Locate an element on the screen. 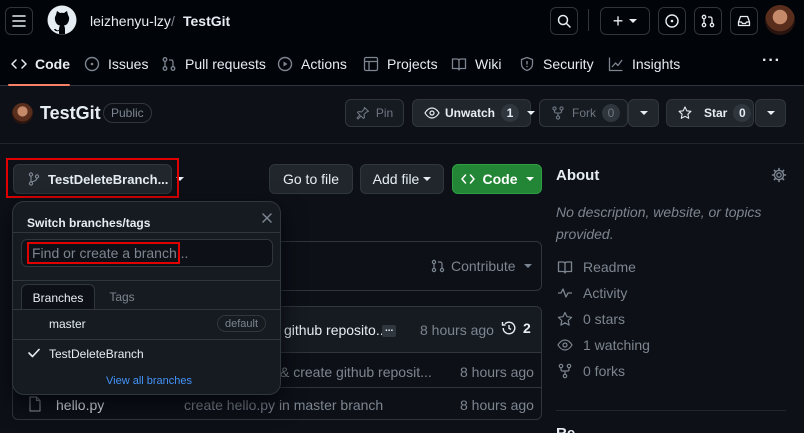  unwatch-button: Unwatch 1 is located at coordinates (474, 113).